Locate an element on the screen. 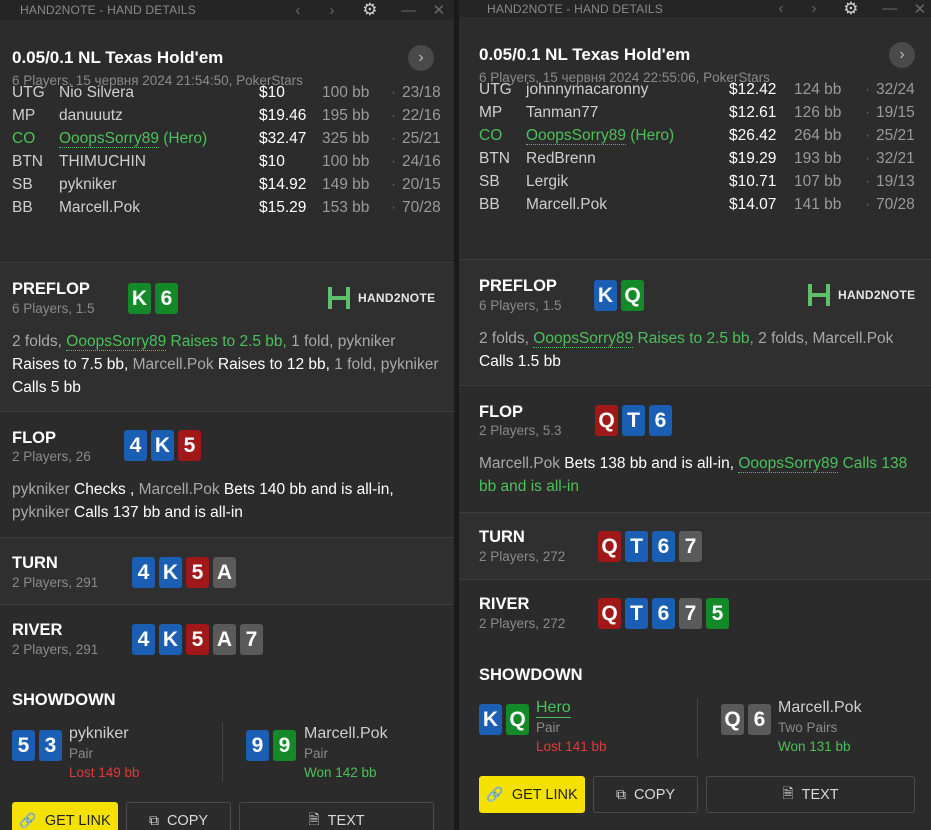 The height and width of the screenshot is (830, 931). player-stack: $14.92 is located at coordinates (283, 184).